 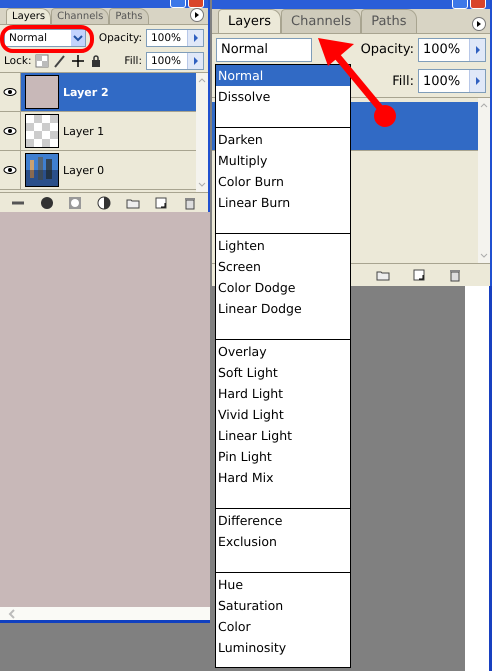 What do you see at coordinates (283, 160) in the screenshot?
I see `menu-item: Multiply` at bounding box center [283, 160].